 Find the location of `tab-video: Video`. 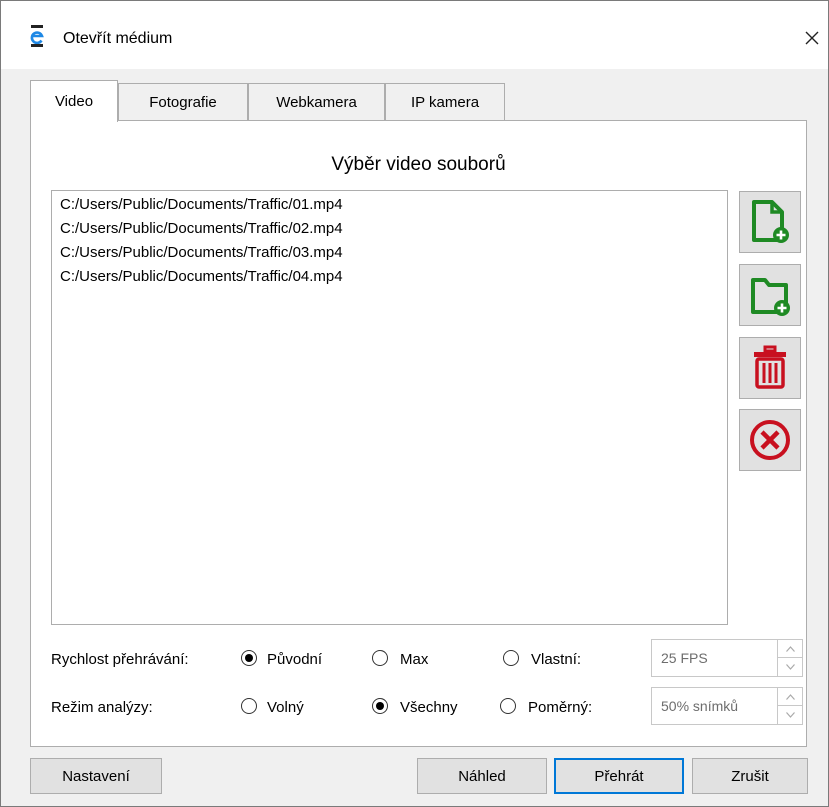

tab-video: Video is located at coordinates (74, 101).